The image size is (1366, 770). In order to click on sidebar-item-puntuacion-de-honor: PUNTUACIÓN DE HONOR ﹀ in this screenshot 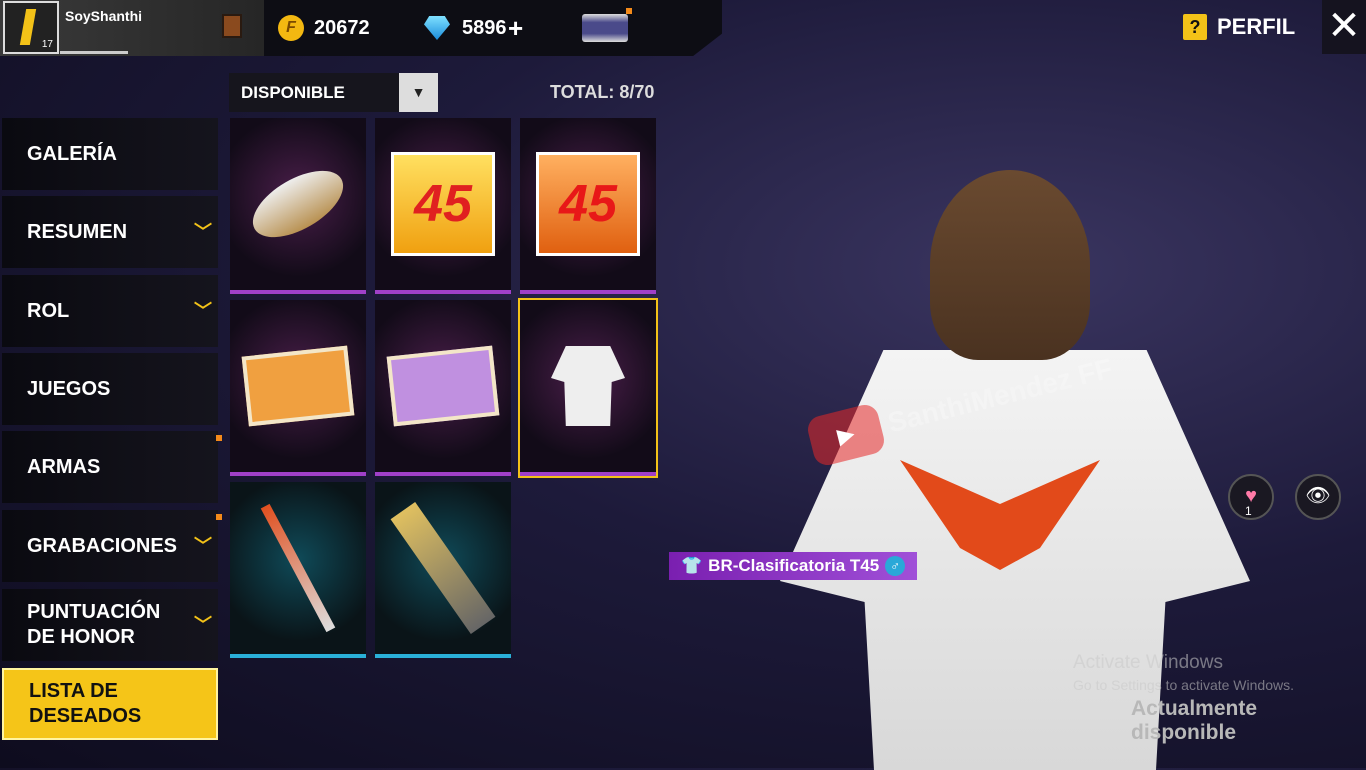, I will do `click(110, 625)`.